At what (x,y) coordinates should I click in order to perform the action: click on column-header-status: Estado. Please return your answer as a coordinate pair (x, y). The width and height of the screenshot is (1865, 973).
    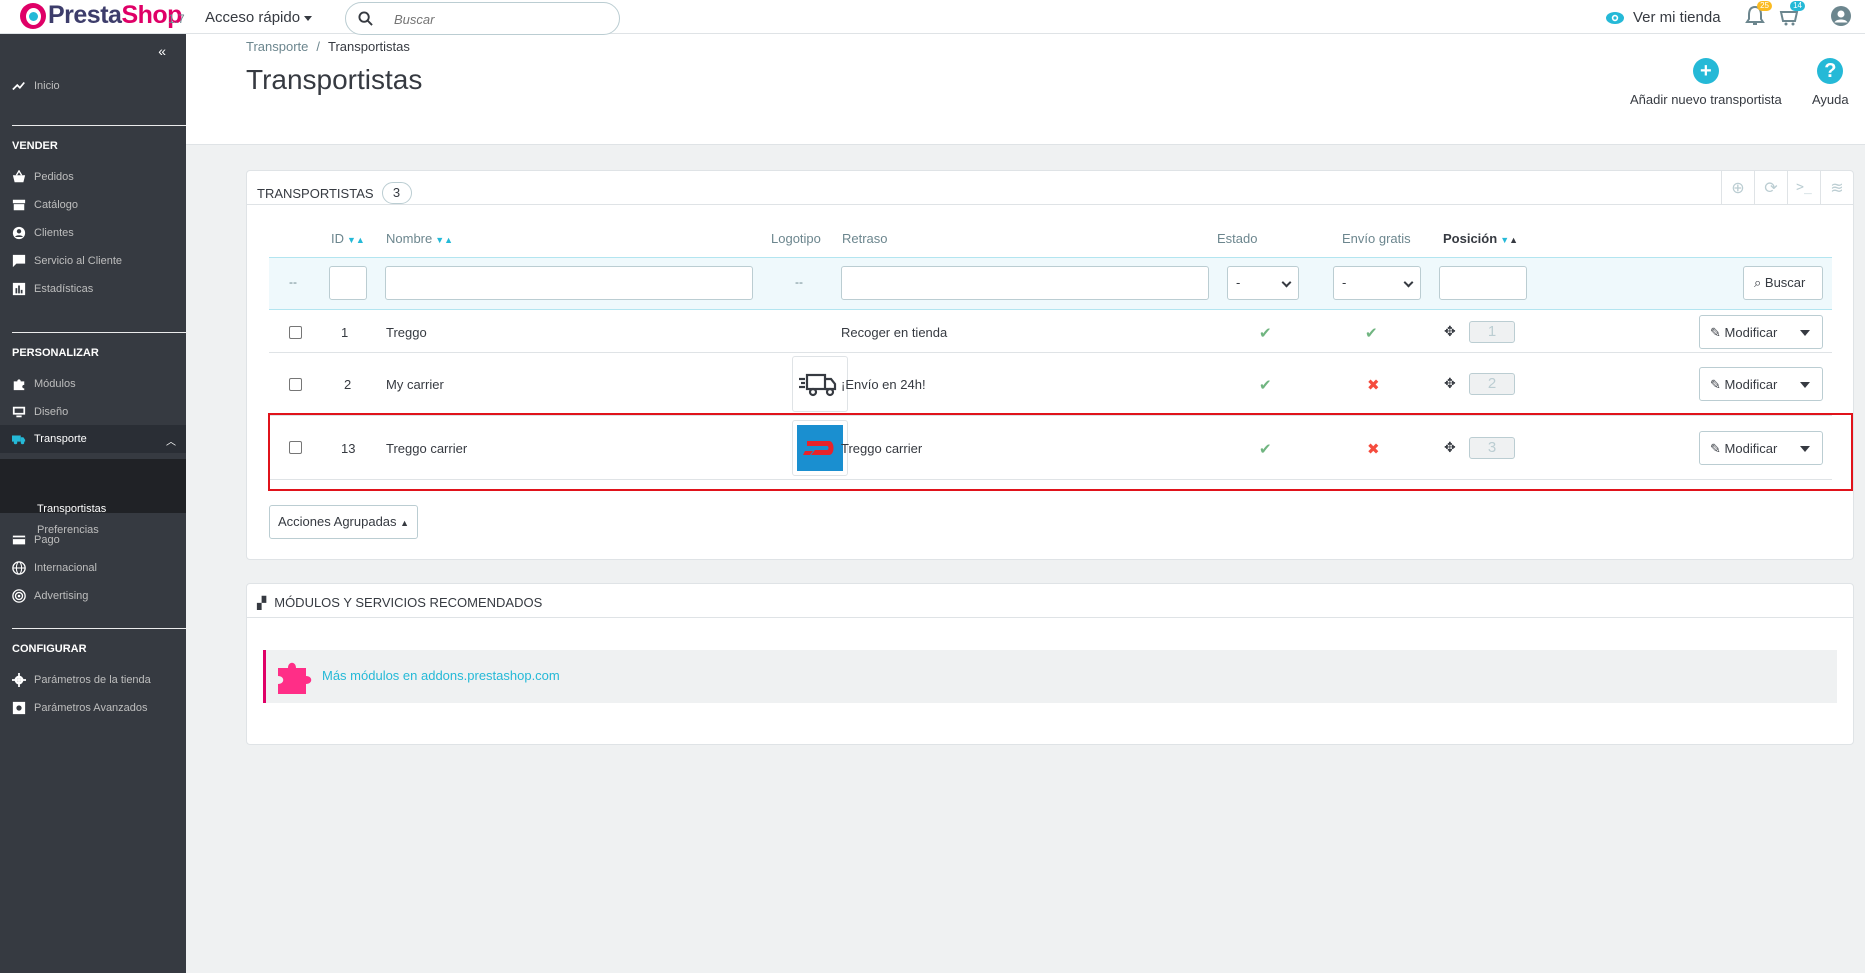
    Looking at the image, I should click on (1237, 238).